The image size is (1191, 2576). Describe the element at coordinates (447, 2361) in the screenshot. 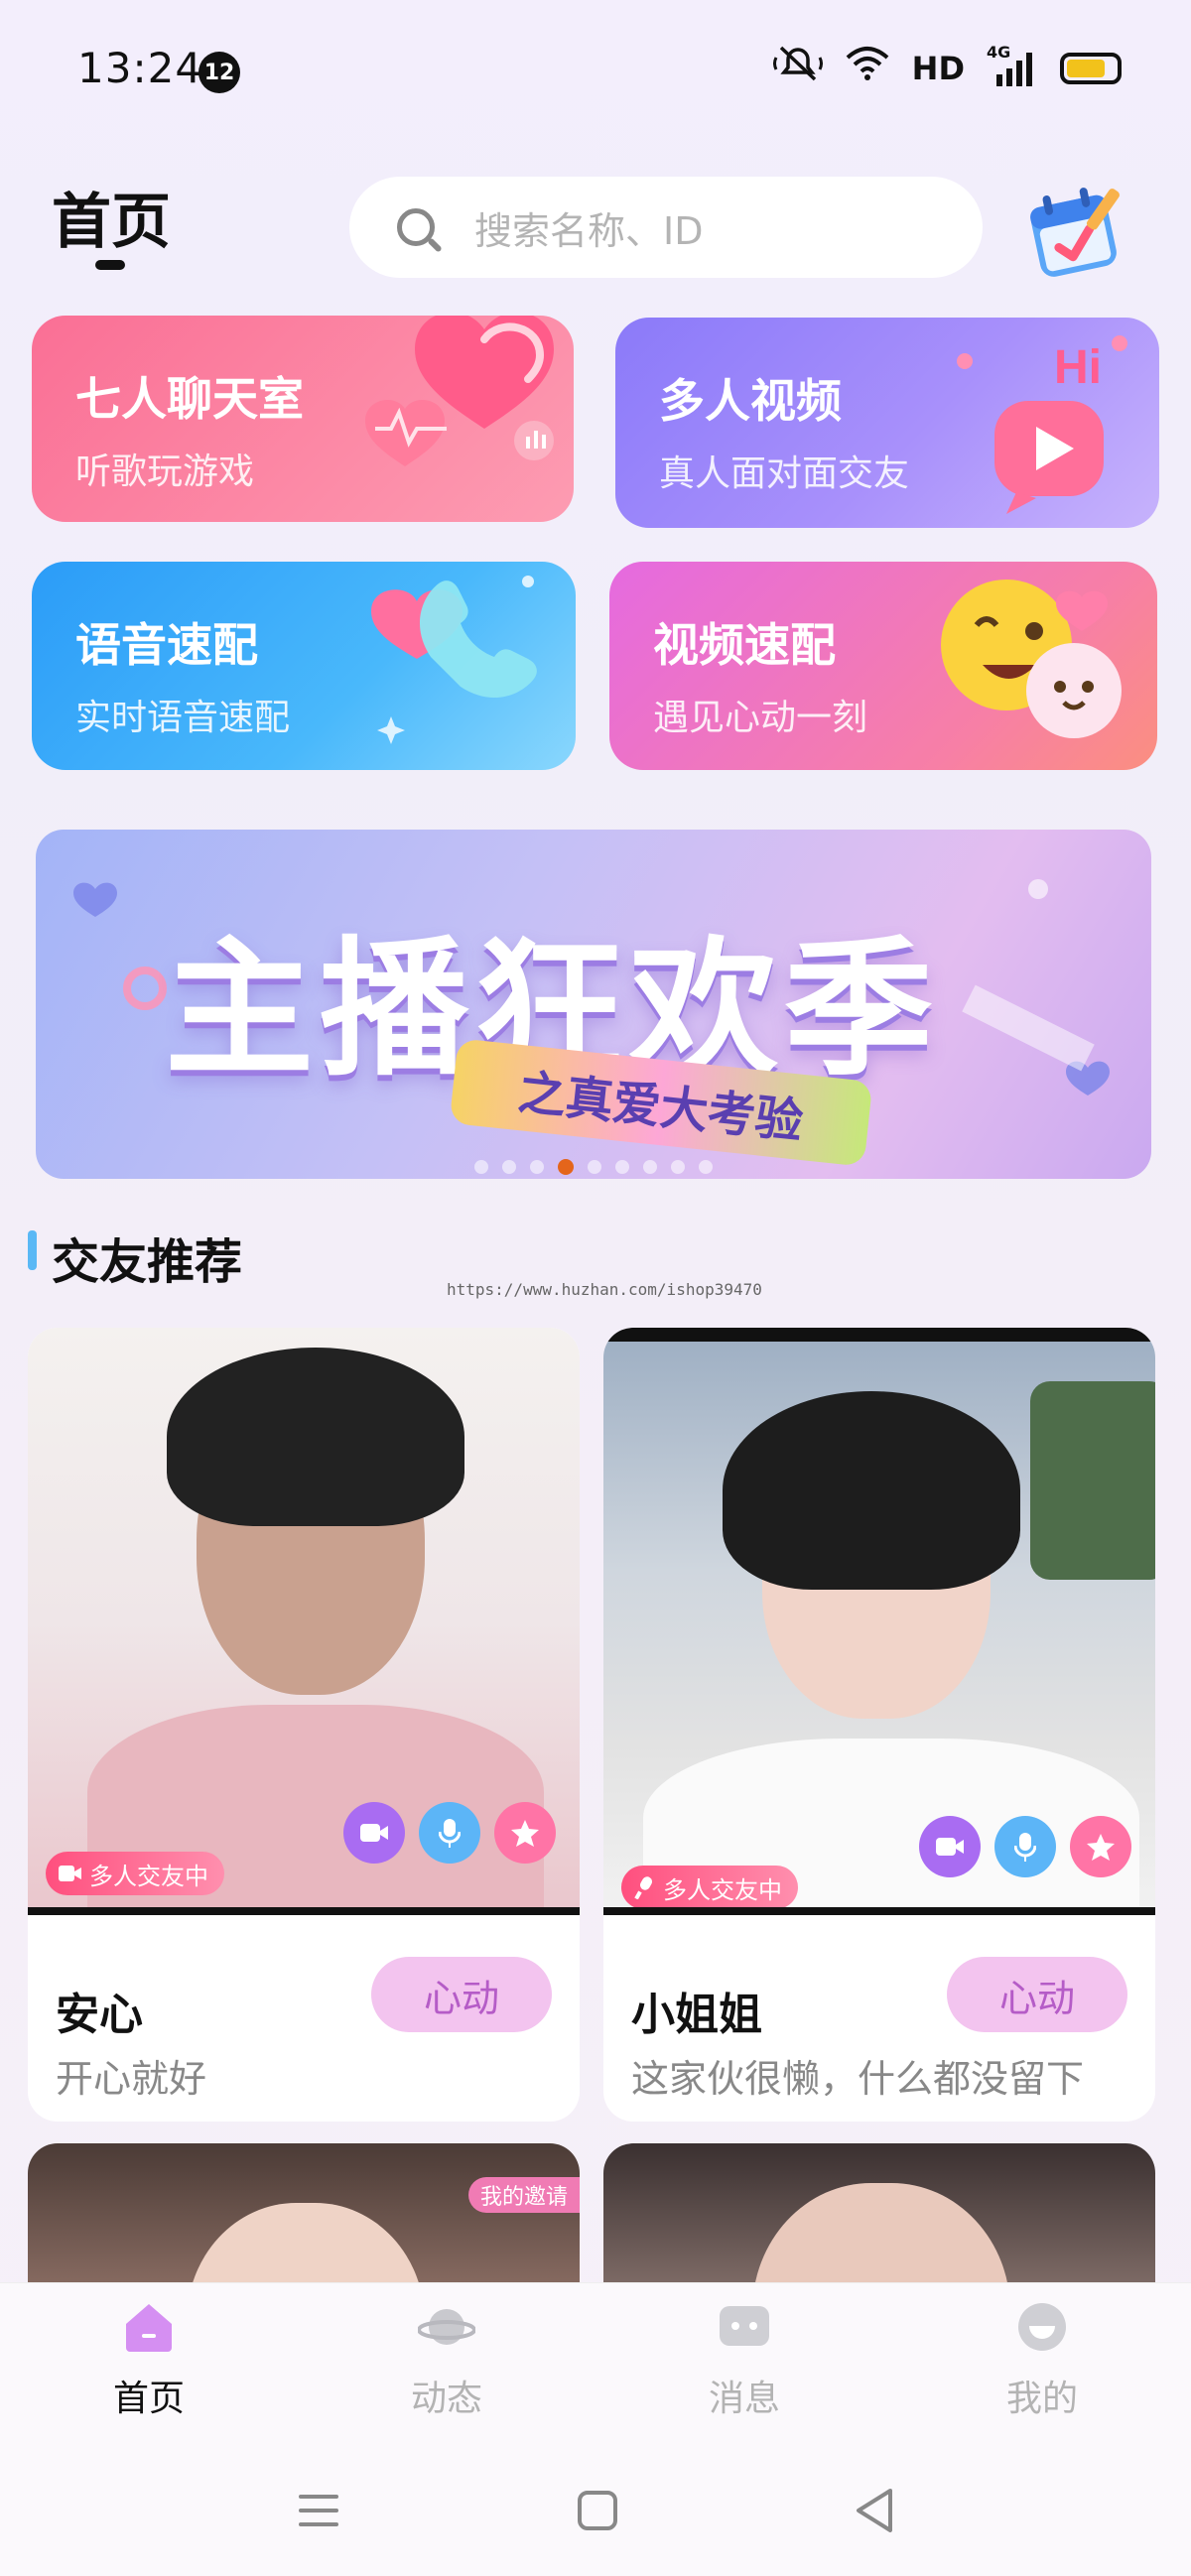

I see `nav-item-feed: 动态` at that location.